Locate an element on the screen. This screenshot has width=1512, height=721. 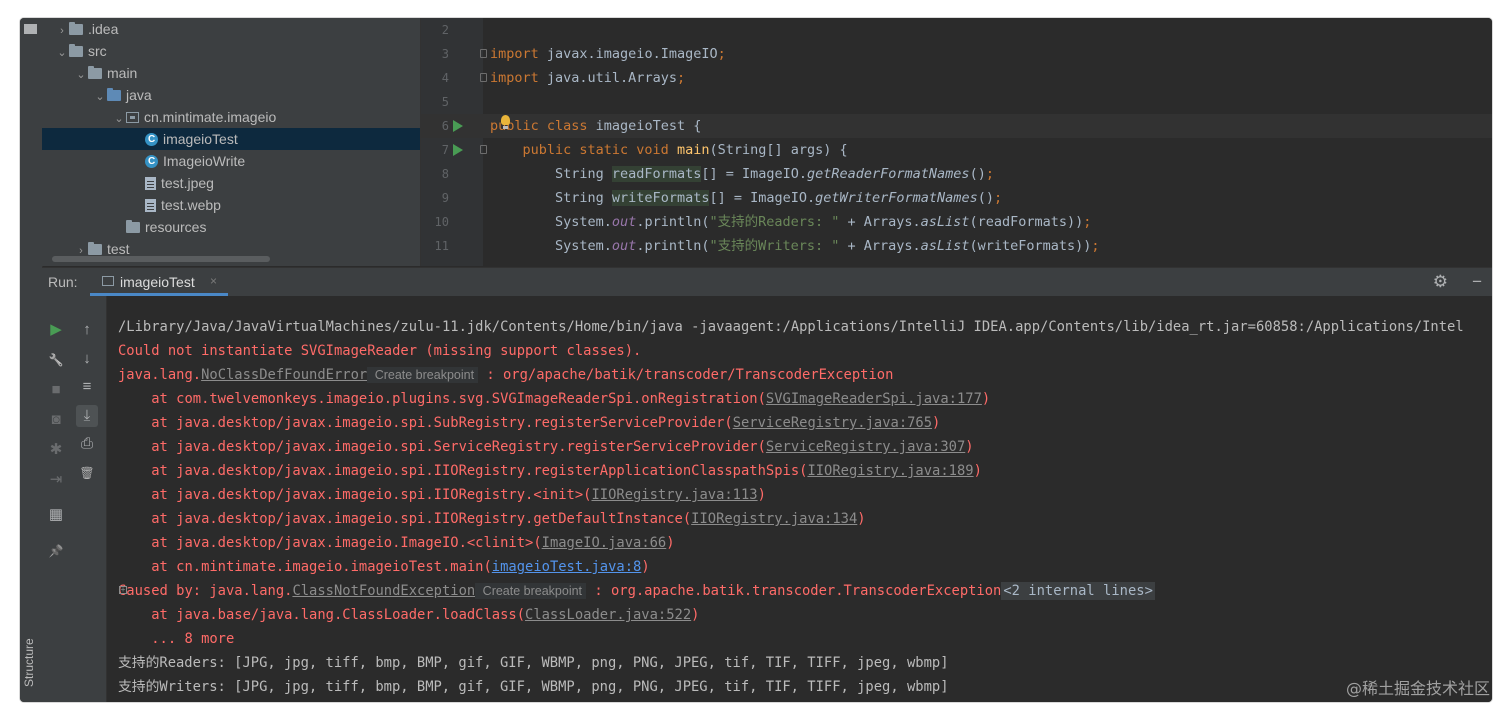
source-link: ServiceRegistry.java:765 is located at coordinates (832, 423).